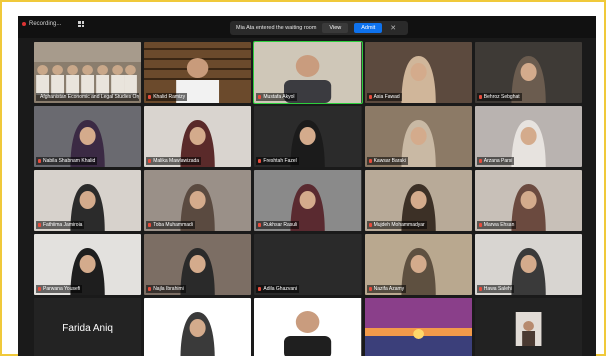 This screenshot has height=356, width=606. Describe the element at coordinates (418, 264) in the screenshot. I see `participant-tile: Nazifa Azamy` at that location.